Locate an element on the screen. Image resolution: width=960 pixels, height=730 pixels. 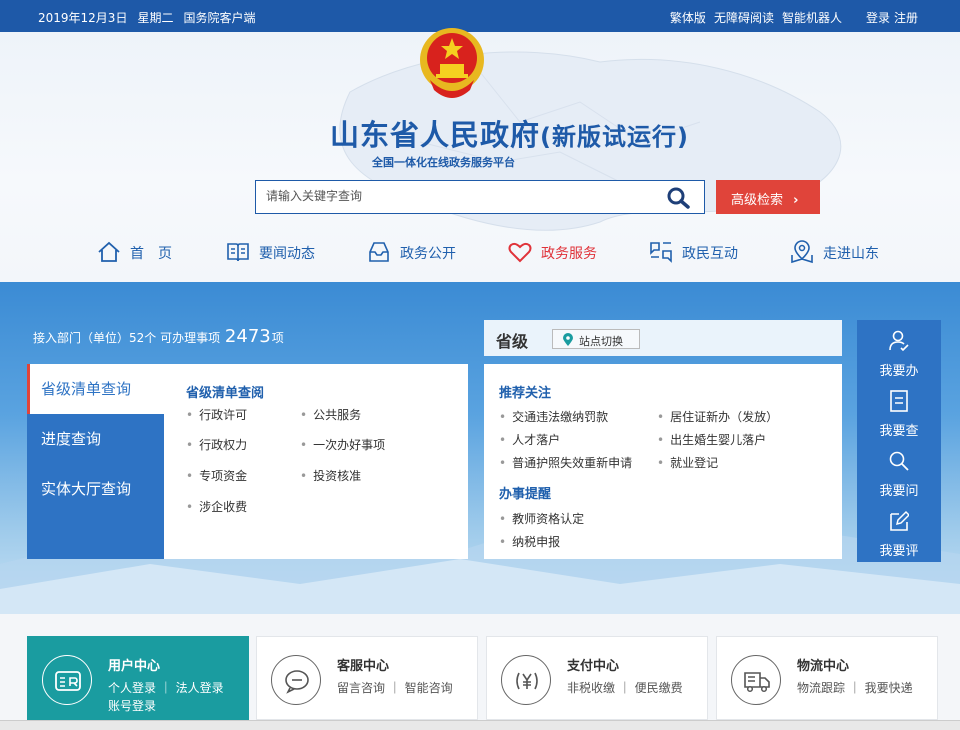
menu-hall-query: 实体大厅查询 is located at coordinates (95, 489).